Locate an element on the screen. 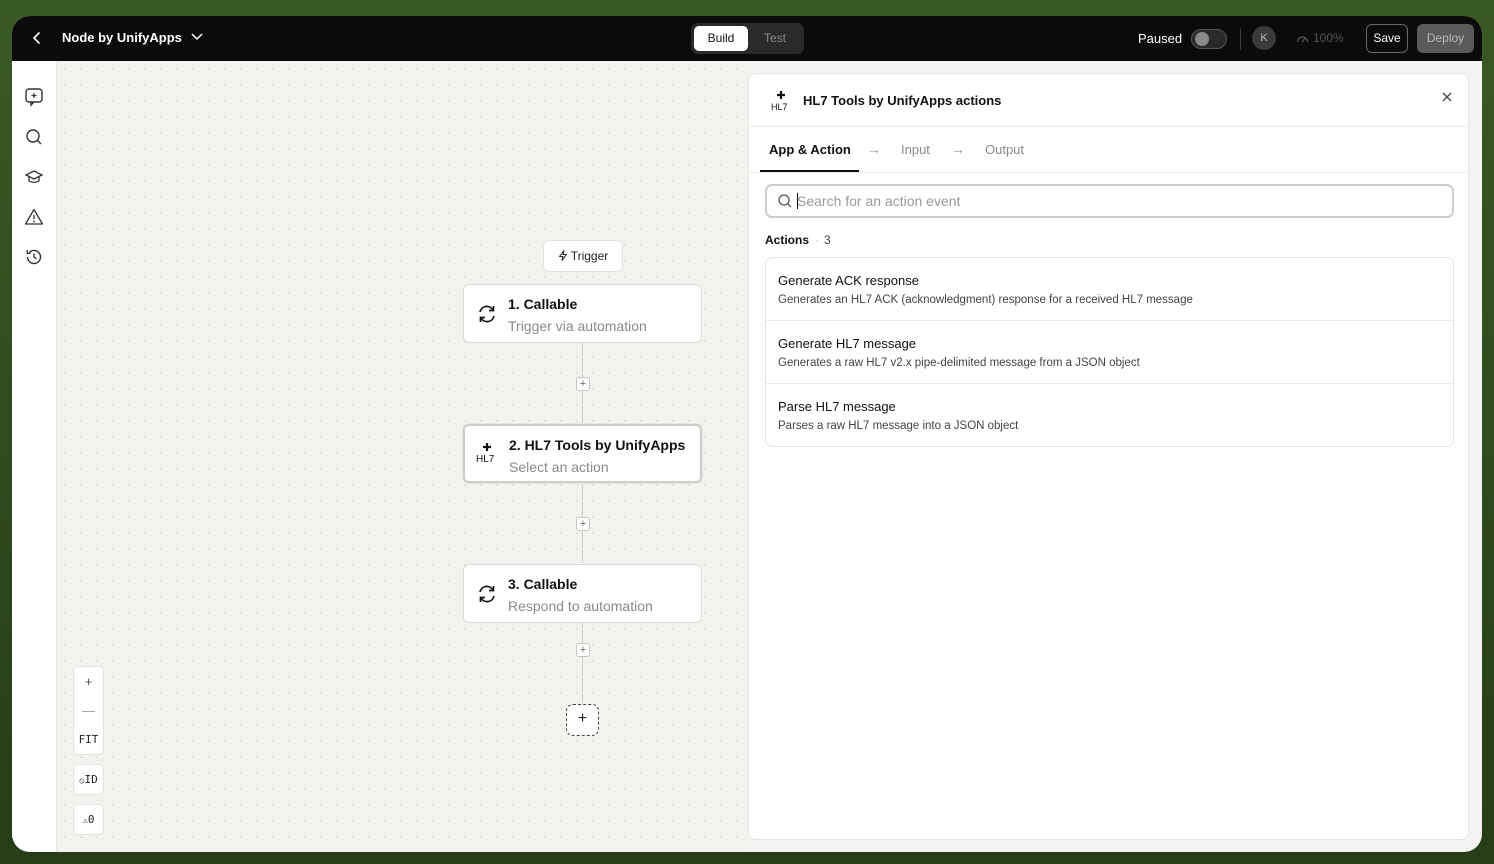 The height and width of the screenshot is (864, 1494). paused-label: Paused is located at coordinates (1160, 38).